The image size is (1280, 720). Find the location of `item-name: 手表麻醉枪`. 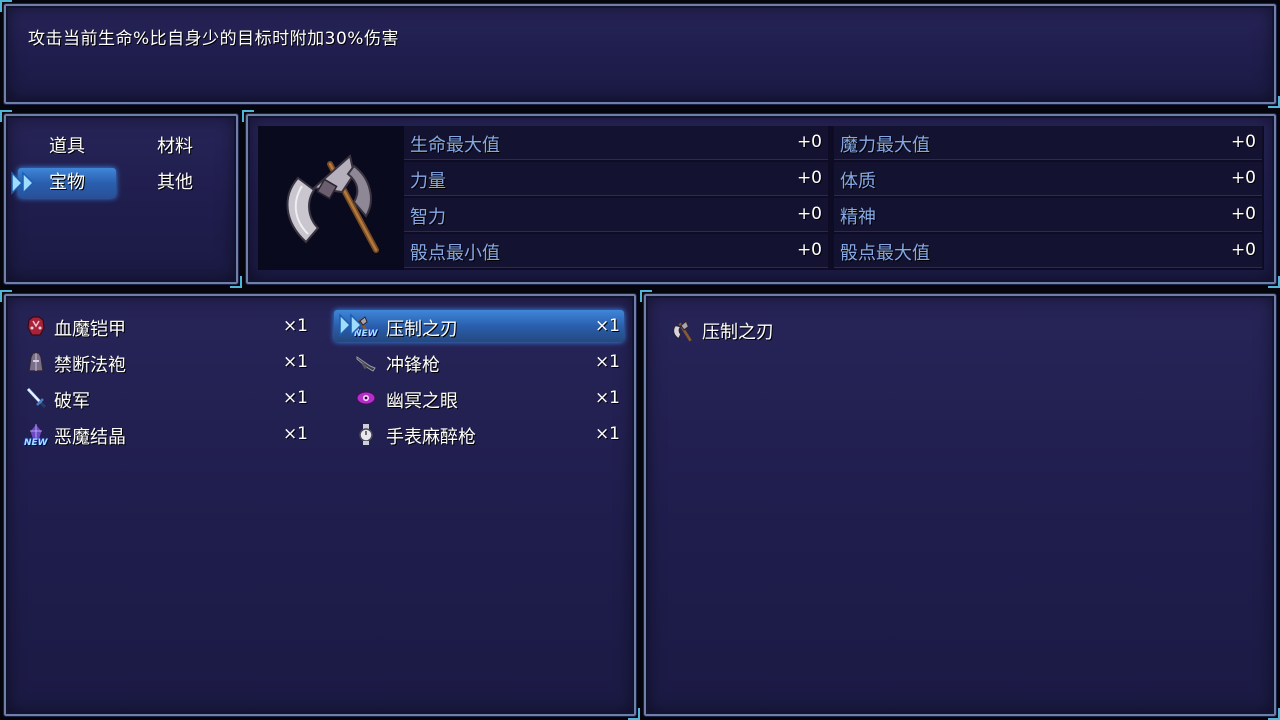

item-name: 手表麻醉枪 is located at coordinates (431, 437).